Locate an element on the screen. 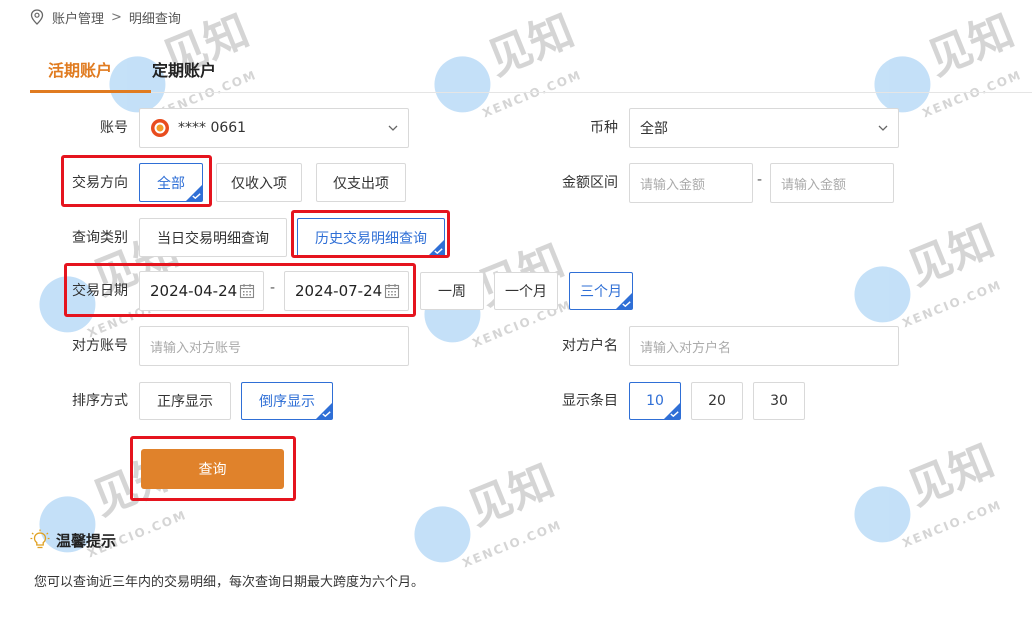 The image size is (1032, 641). date-shortcut-week: 一周 is located at coordinates (452, 291).